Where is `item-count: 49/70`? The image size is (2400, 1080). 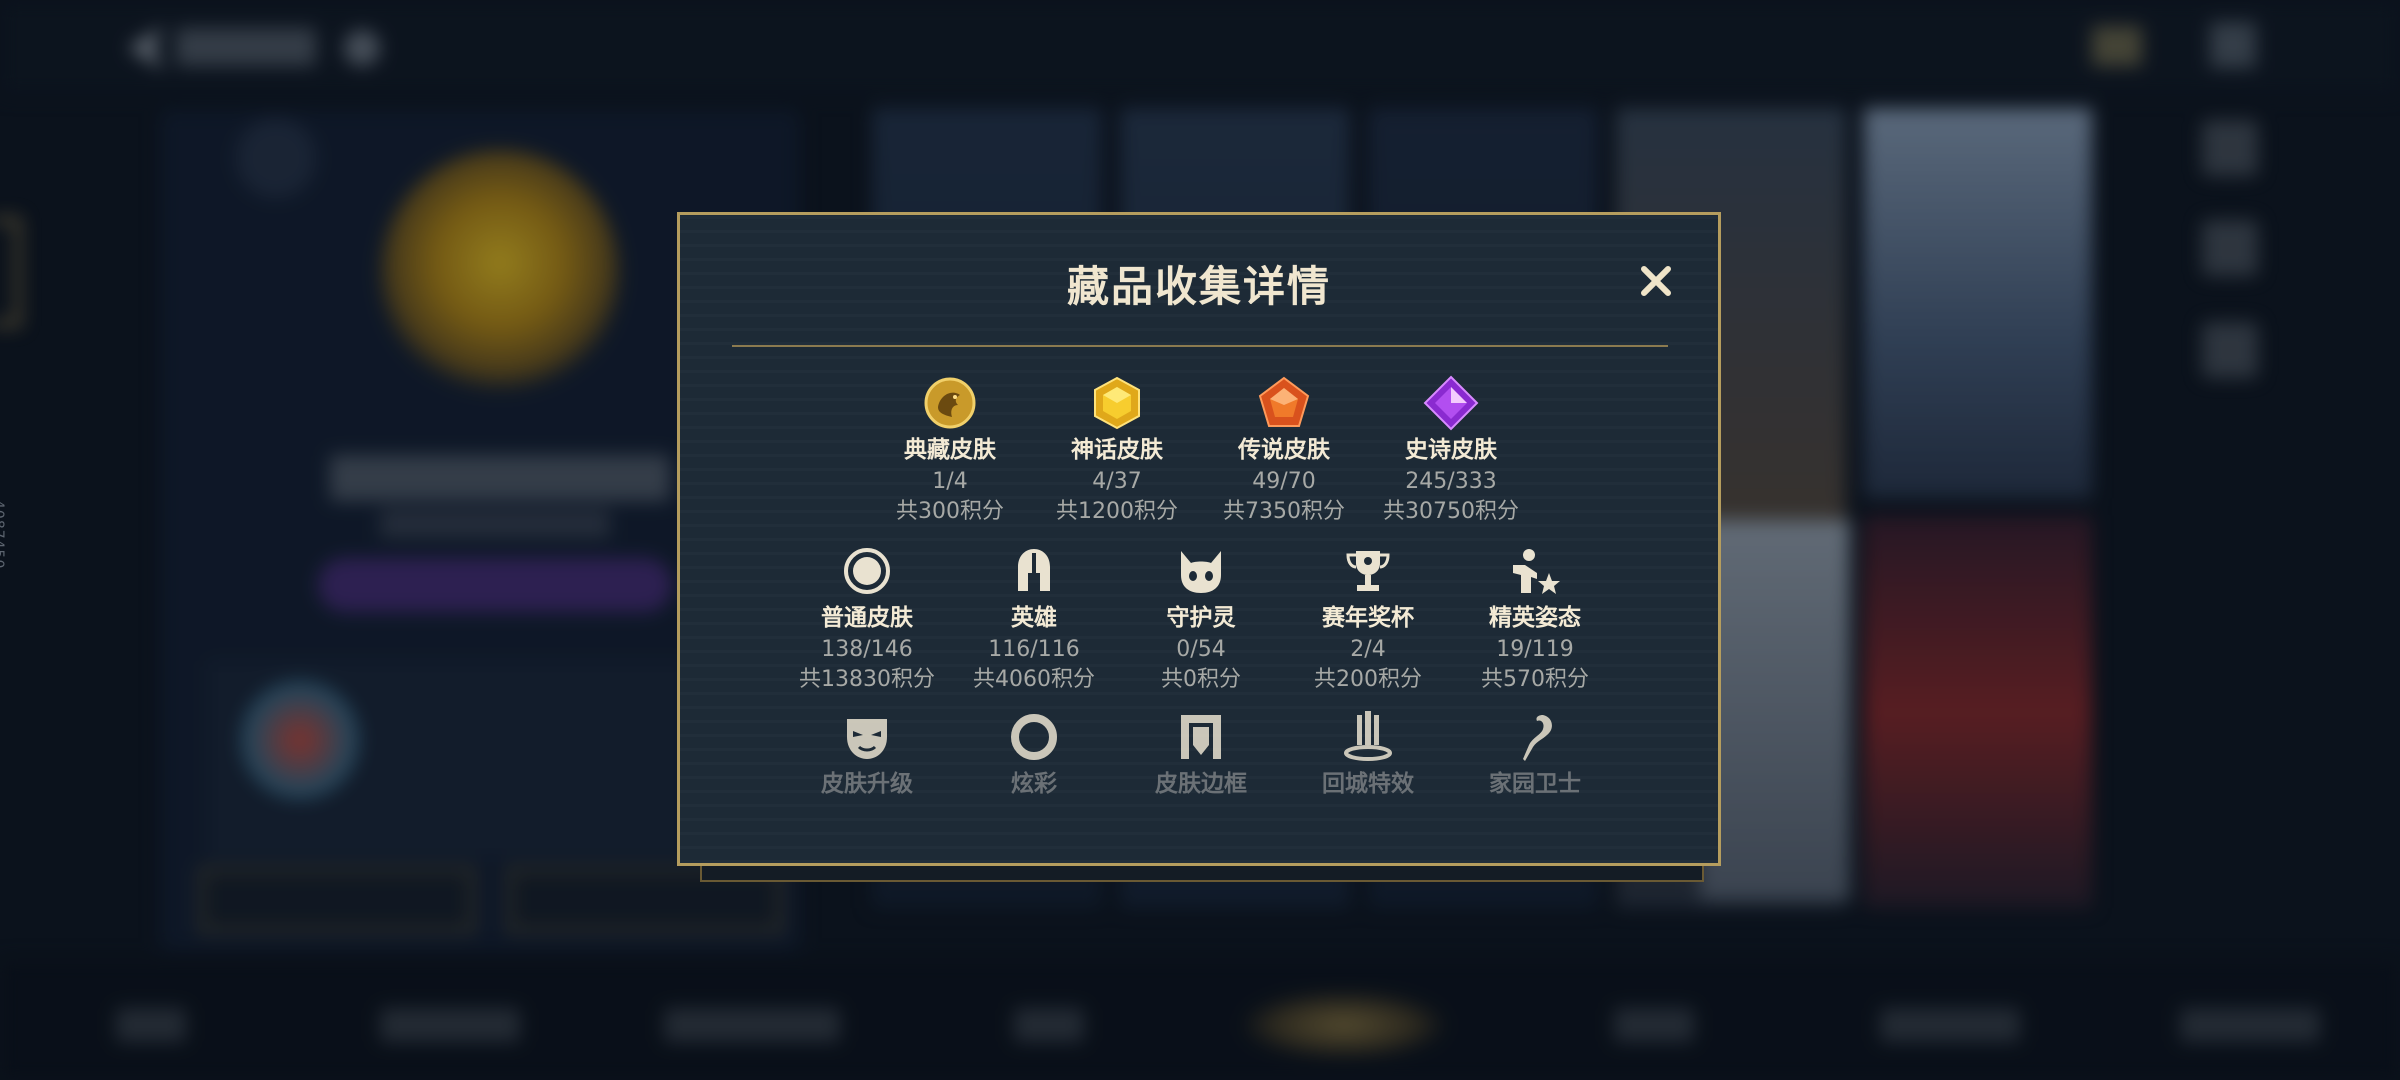 item-count: 49/70 is located at coordinates (1284, 481).